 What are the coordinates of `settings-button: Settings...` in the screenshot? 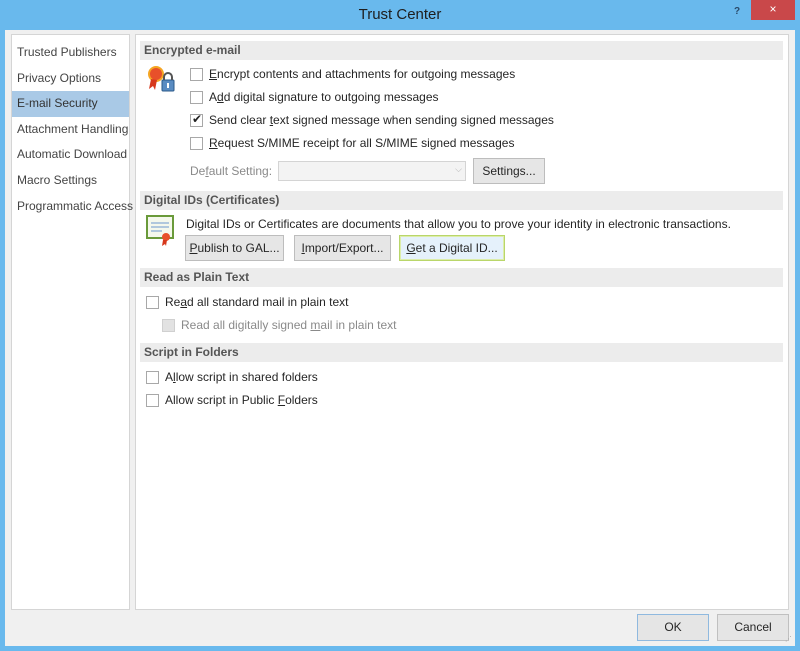 It's located at (509, 171).